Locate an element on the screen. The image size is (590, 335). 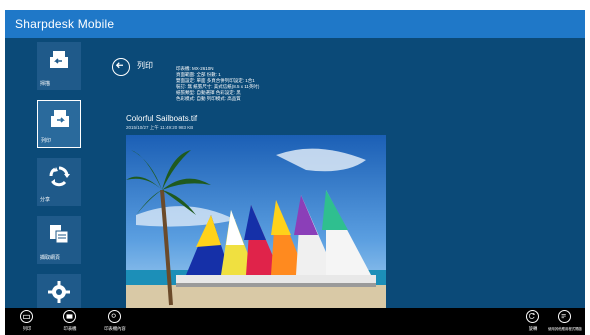
open-with-icon is located at coordinates (564, 316).